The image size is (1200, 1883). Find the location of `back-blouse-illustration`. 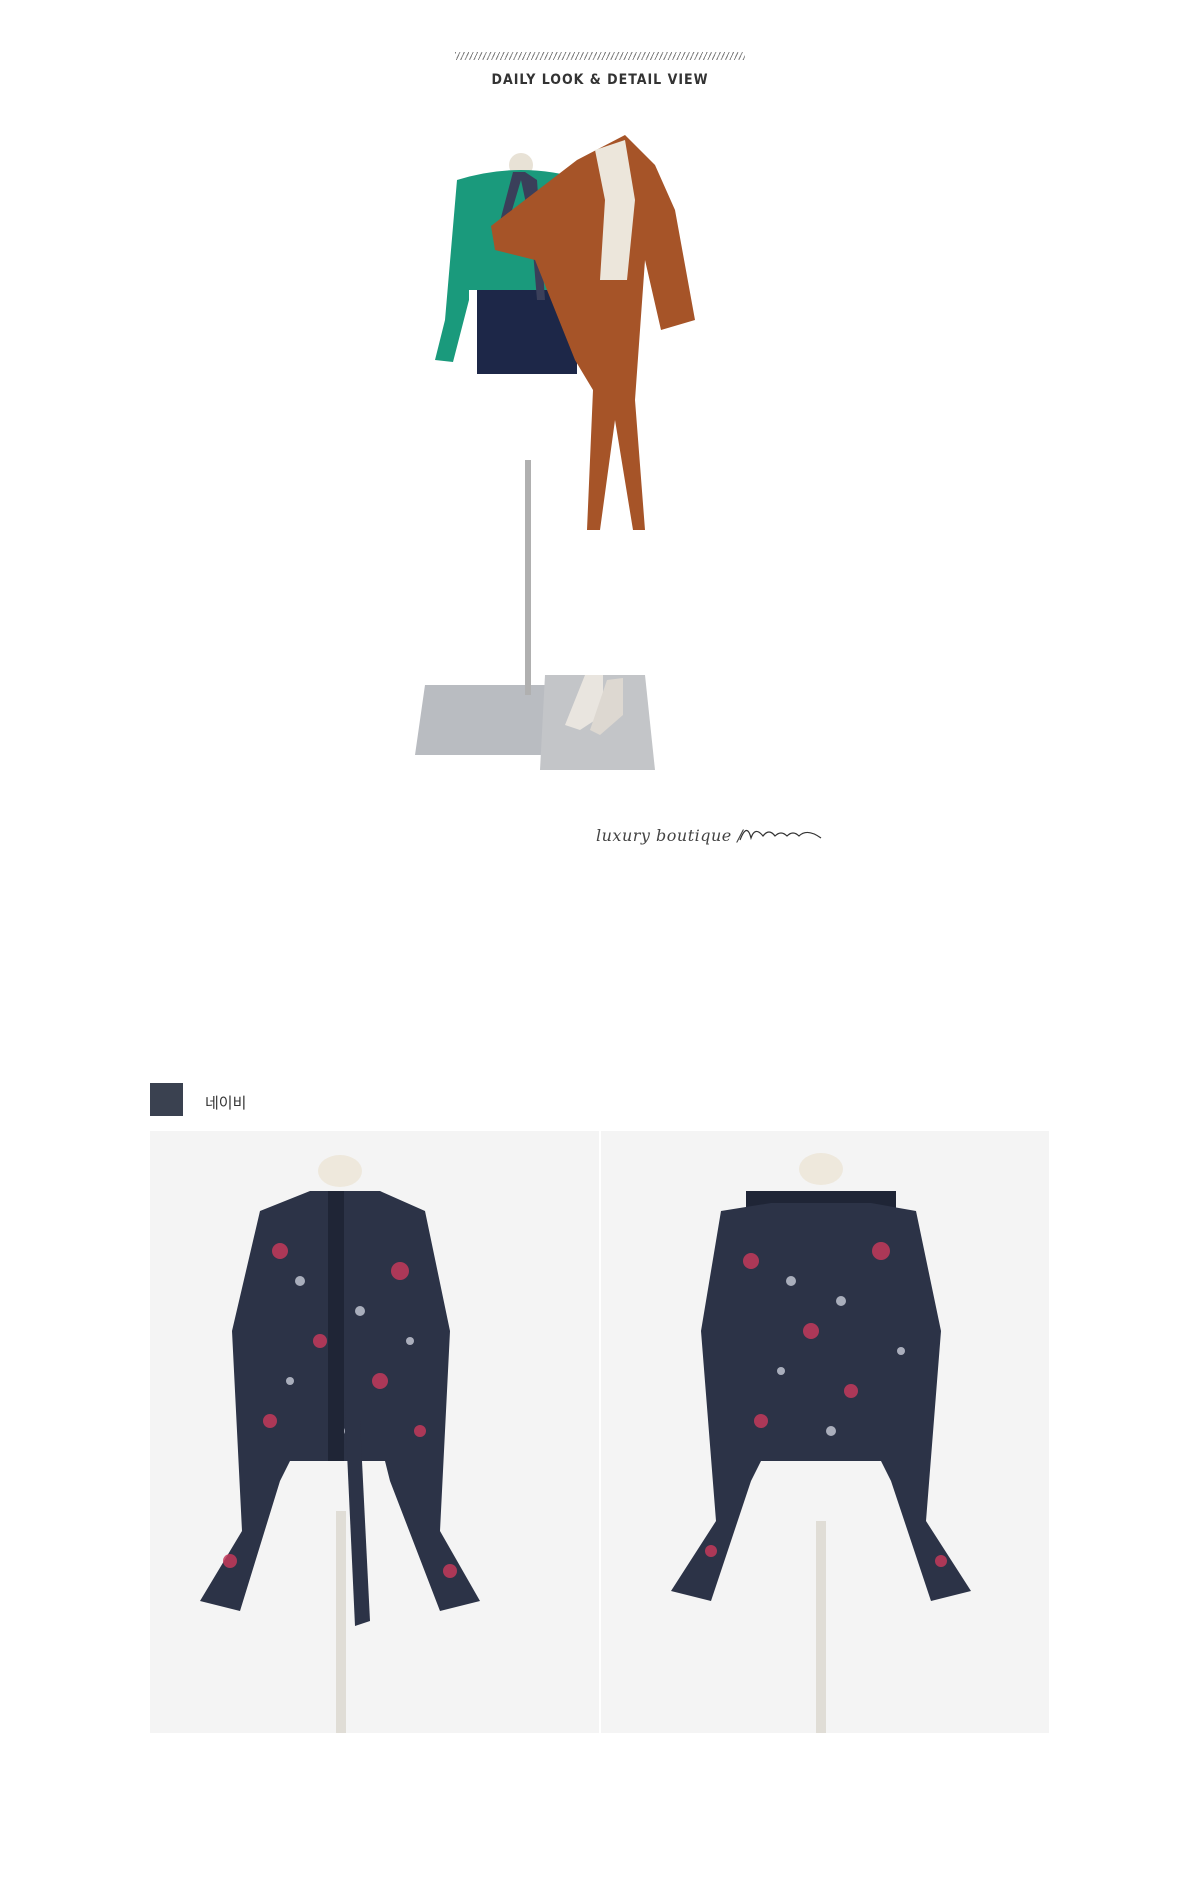

back-blouse-illustration is located at coordinates (821, 1443).